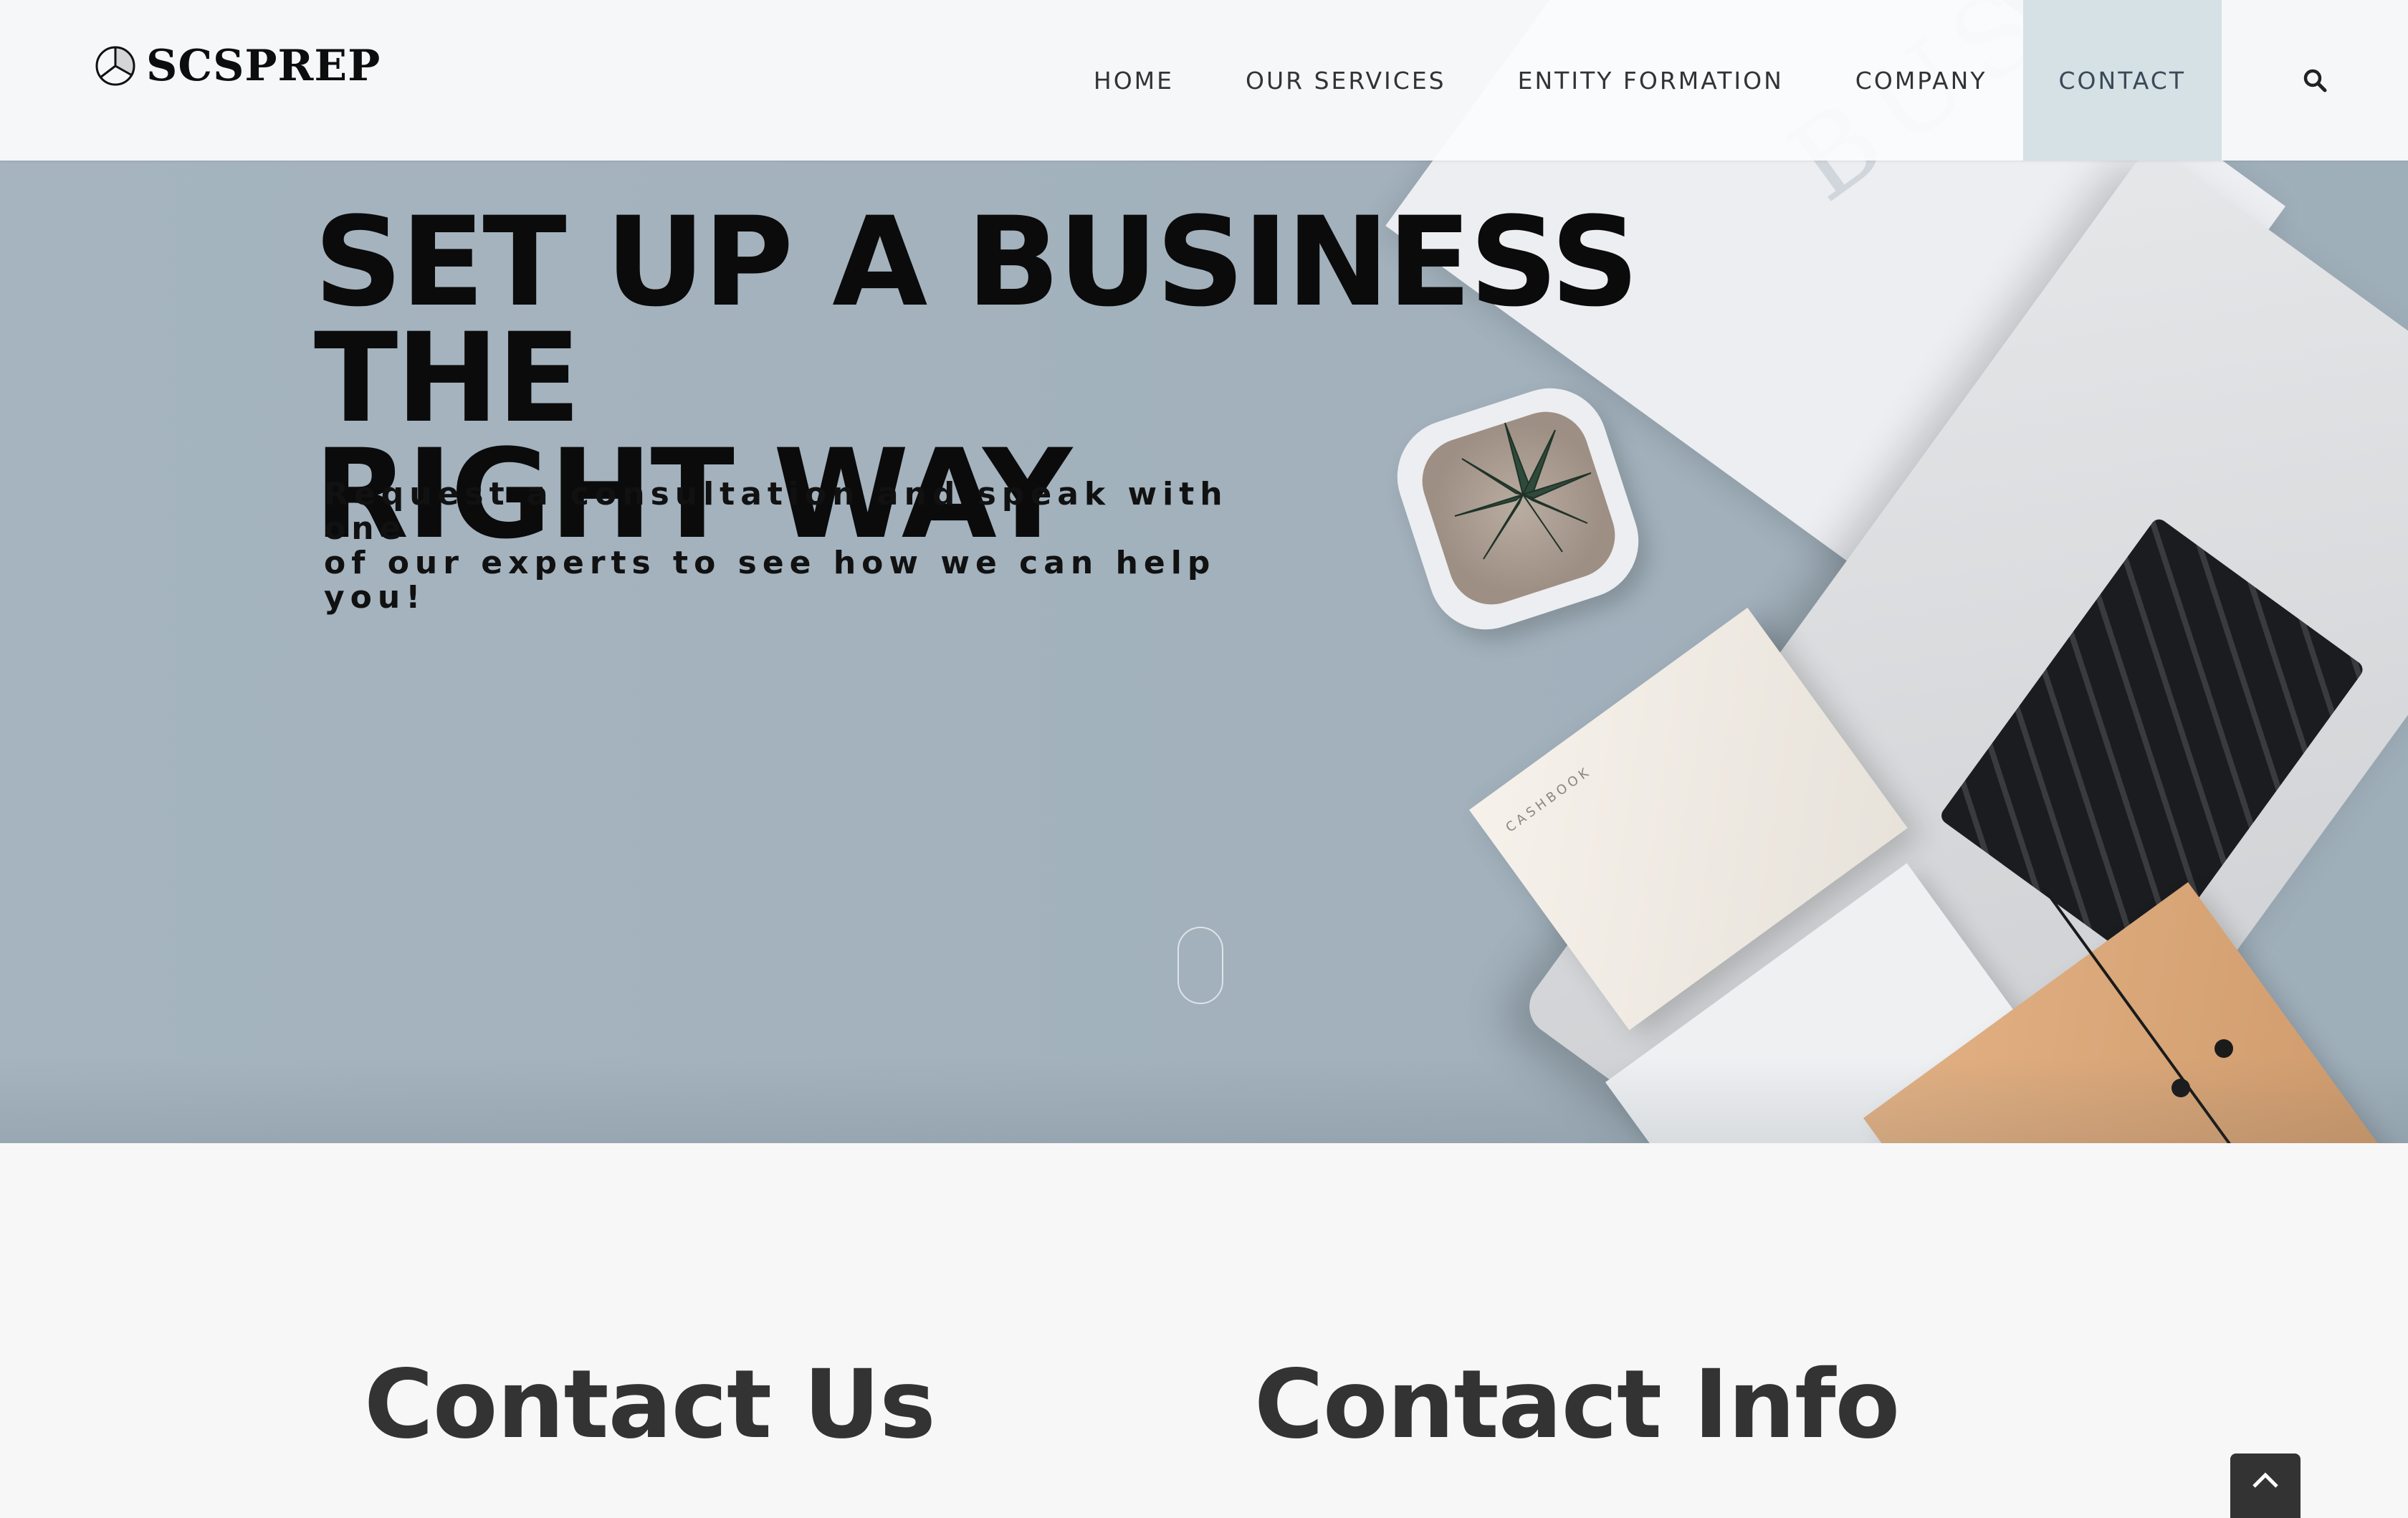 Image resolution: width=2408 pixels, height=1518 pixels. What do you see at coordinates (263, 66) in the screenshot?
I see `brand-name: SCSPREP` at bounding box center [263, 66].